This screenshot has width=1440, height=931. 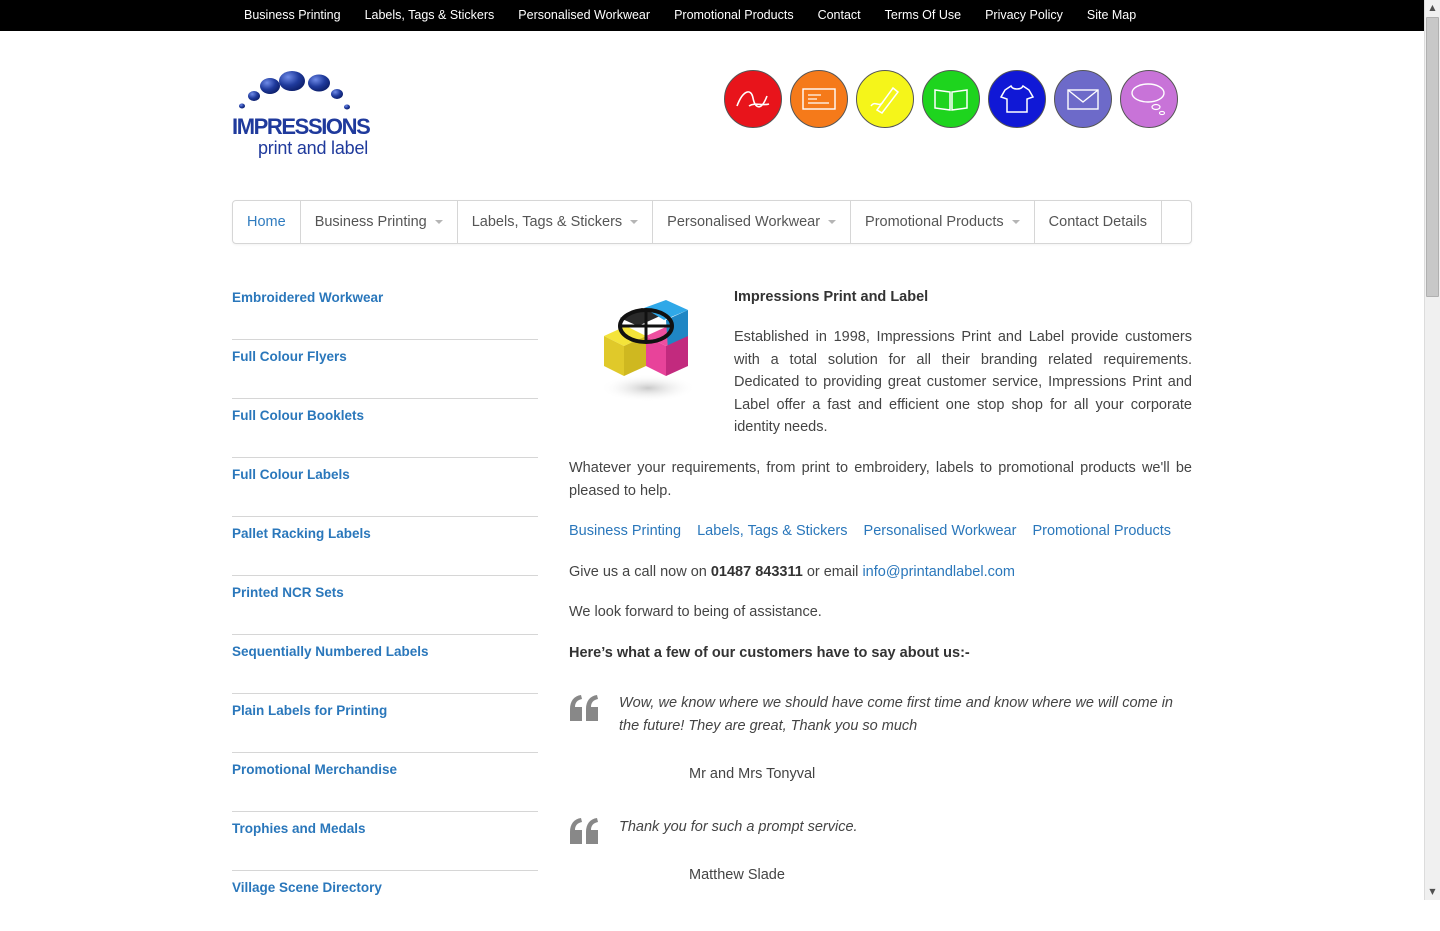 I want to click on top-link-business-printing: Business Printing, so click(x=292, y=15).